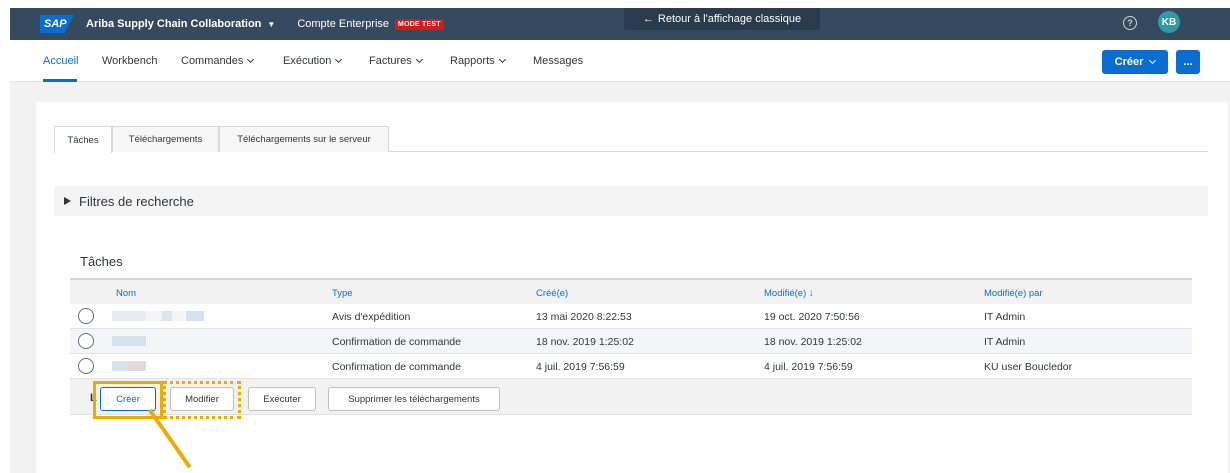  Describe the element at coordinates (472, 61) in the screenshot. I see `nav-label: Rapports` at that location.